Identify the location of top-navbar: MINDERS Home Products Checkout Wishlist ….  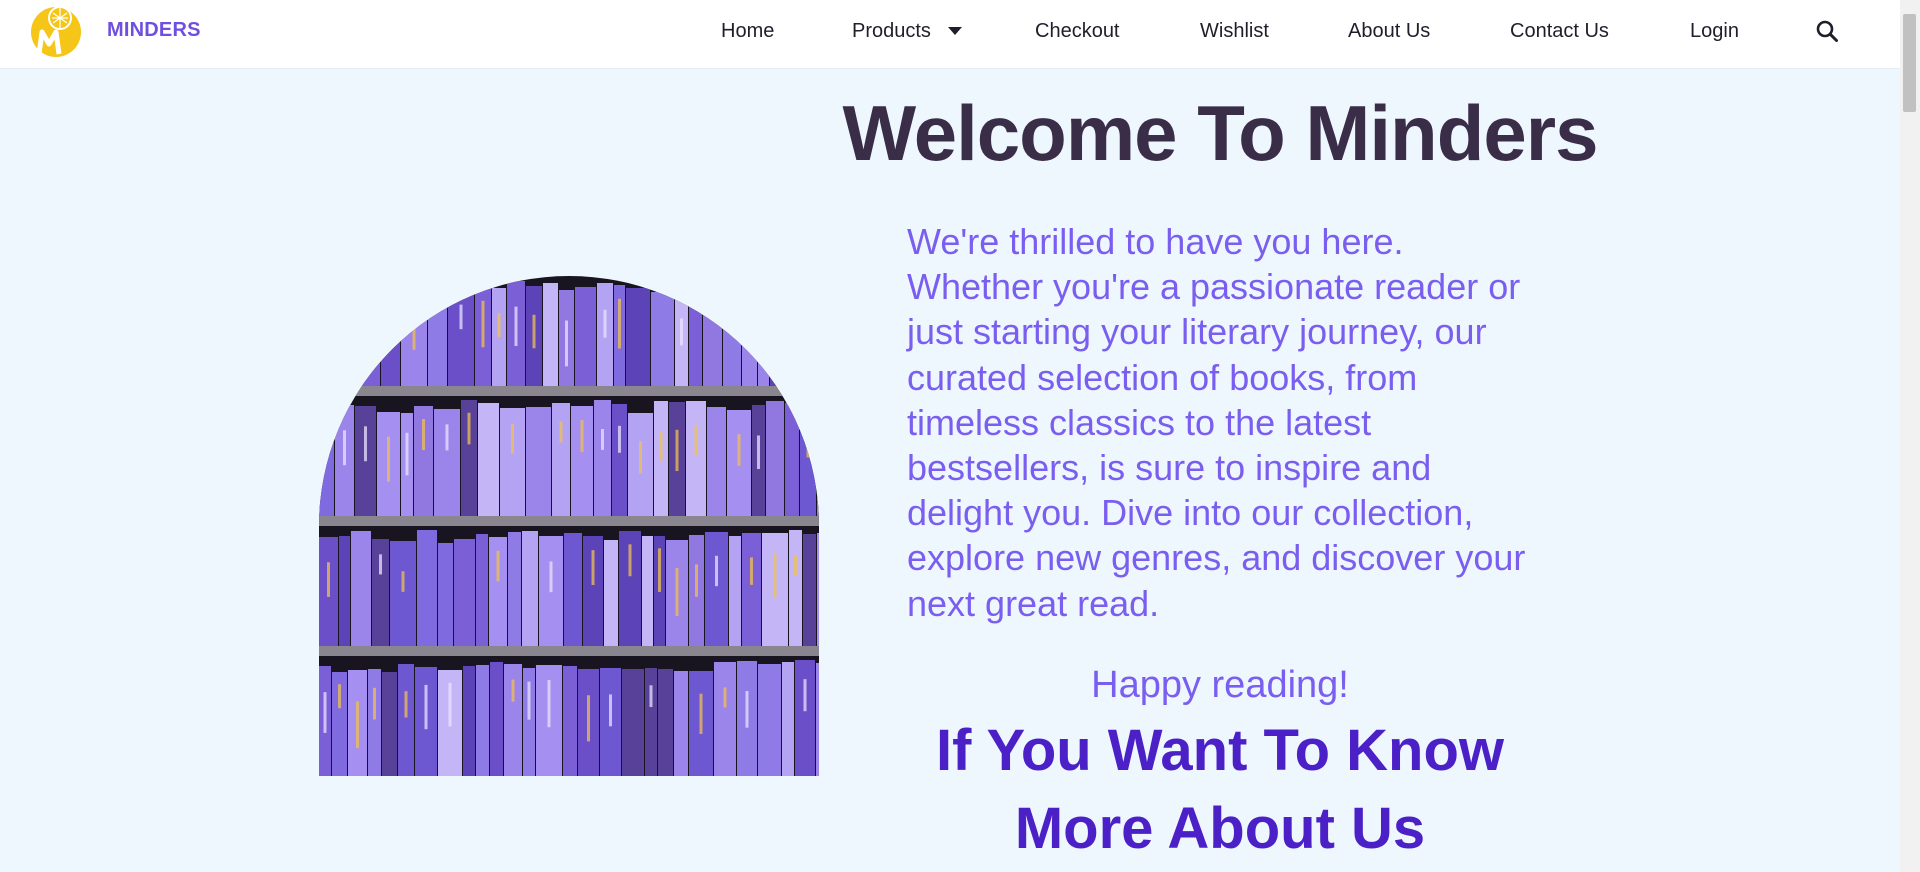
(950, 34).